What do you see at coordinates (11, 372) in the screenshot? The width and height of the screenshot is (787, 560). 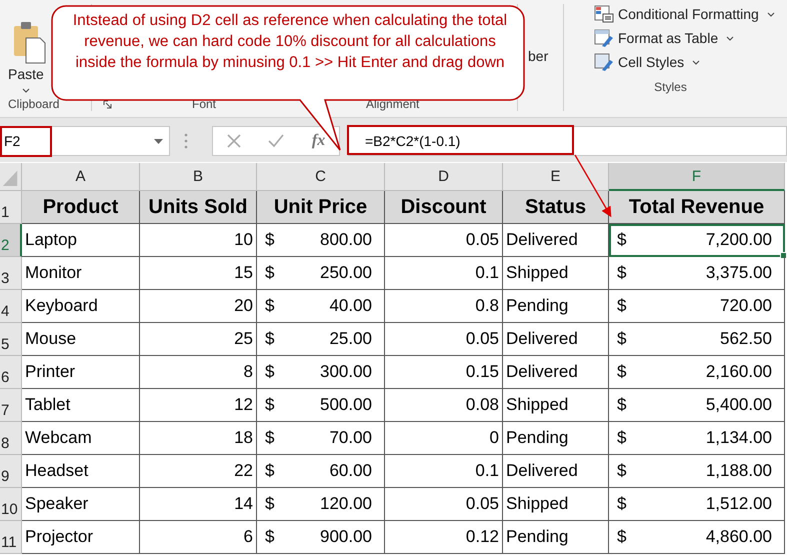 I see `row-header: 6` at bounding box center [11, 372].